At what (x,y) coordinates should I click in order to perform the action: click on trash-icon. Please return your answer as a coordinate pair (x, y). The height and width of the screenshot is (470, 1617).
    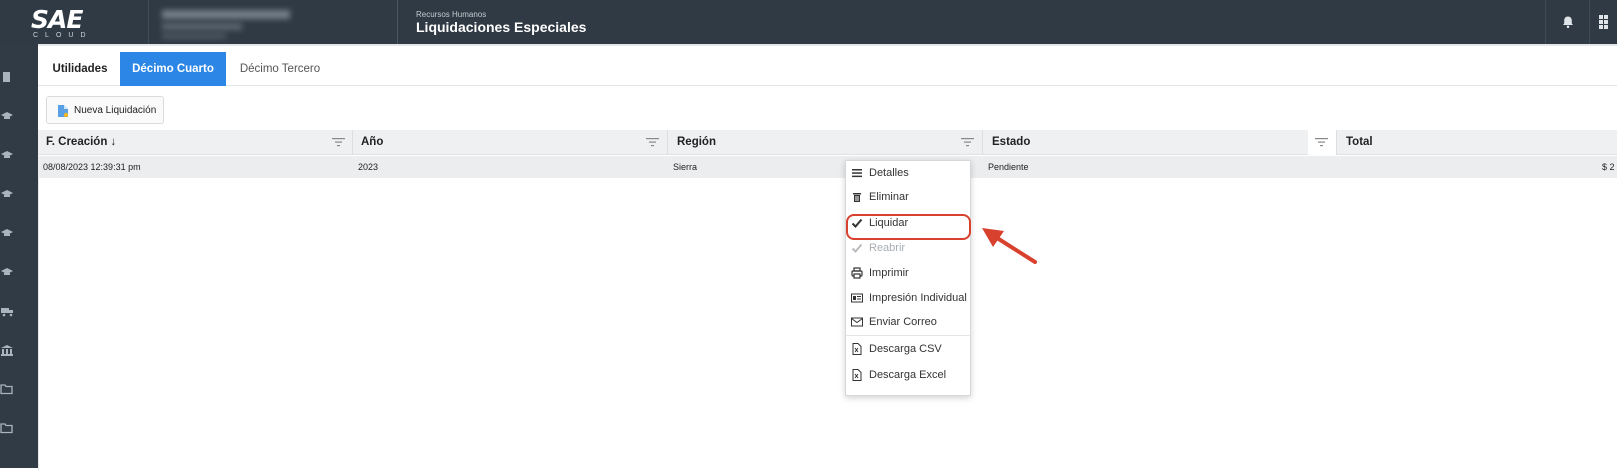
    Looking at the image, I should click on (857, 197).